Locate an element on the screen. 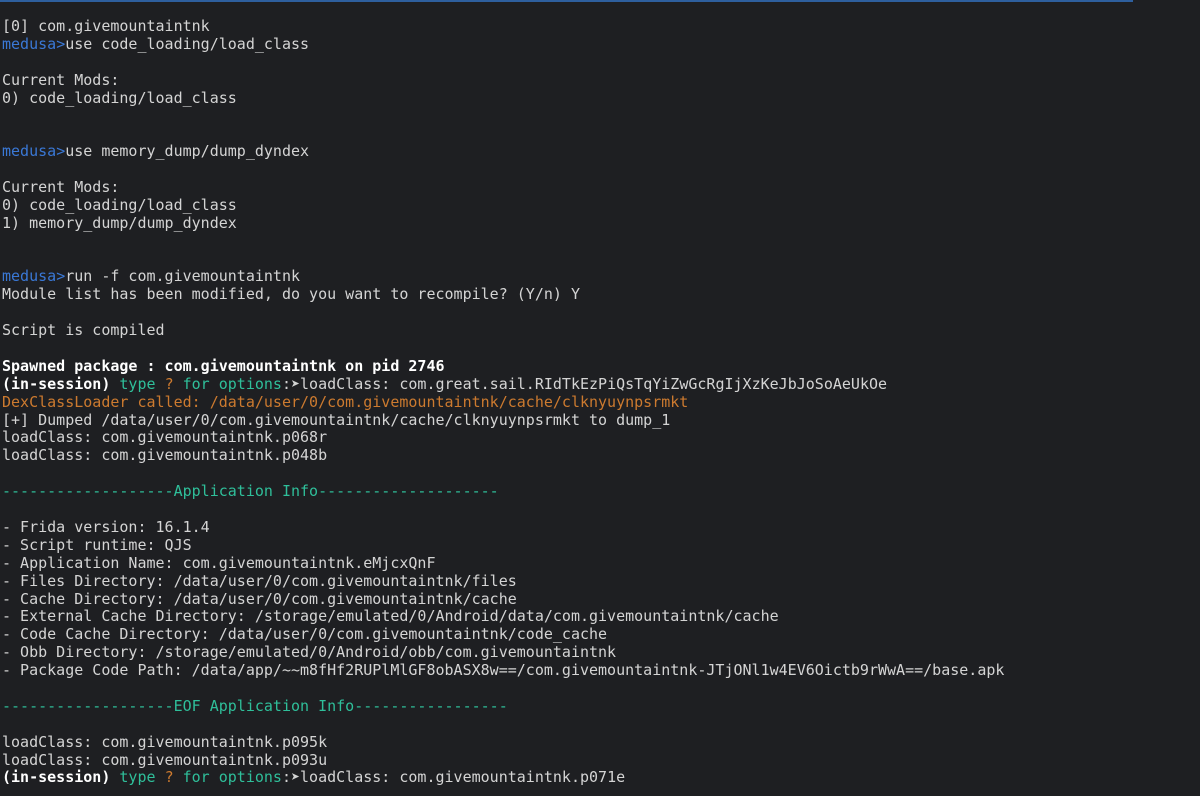 This screenshot has height=796, width=1200. terminal-text-segment: Script is compiled is located at coordinates (83, 330).